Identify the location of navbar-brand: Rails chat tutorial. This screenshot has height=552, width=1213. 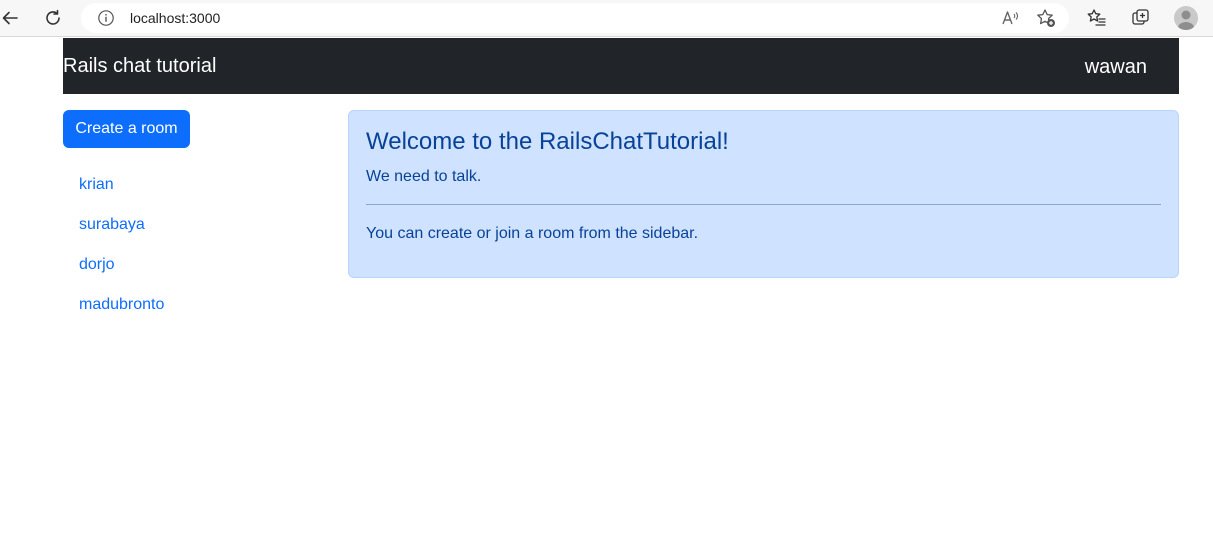
(139, 66).